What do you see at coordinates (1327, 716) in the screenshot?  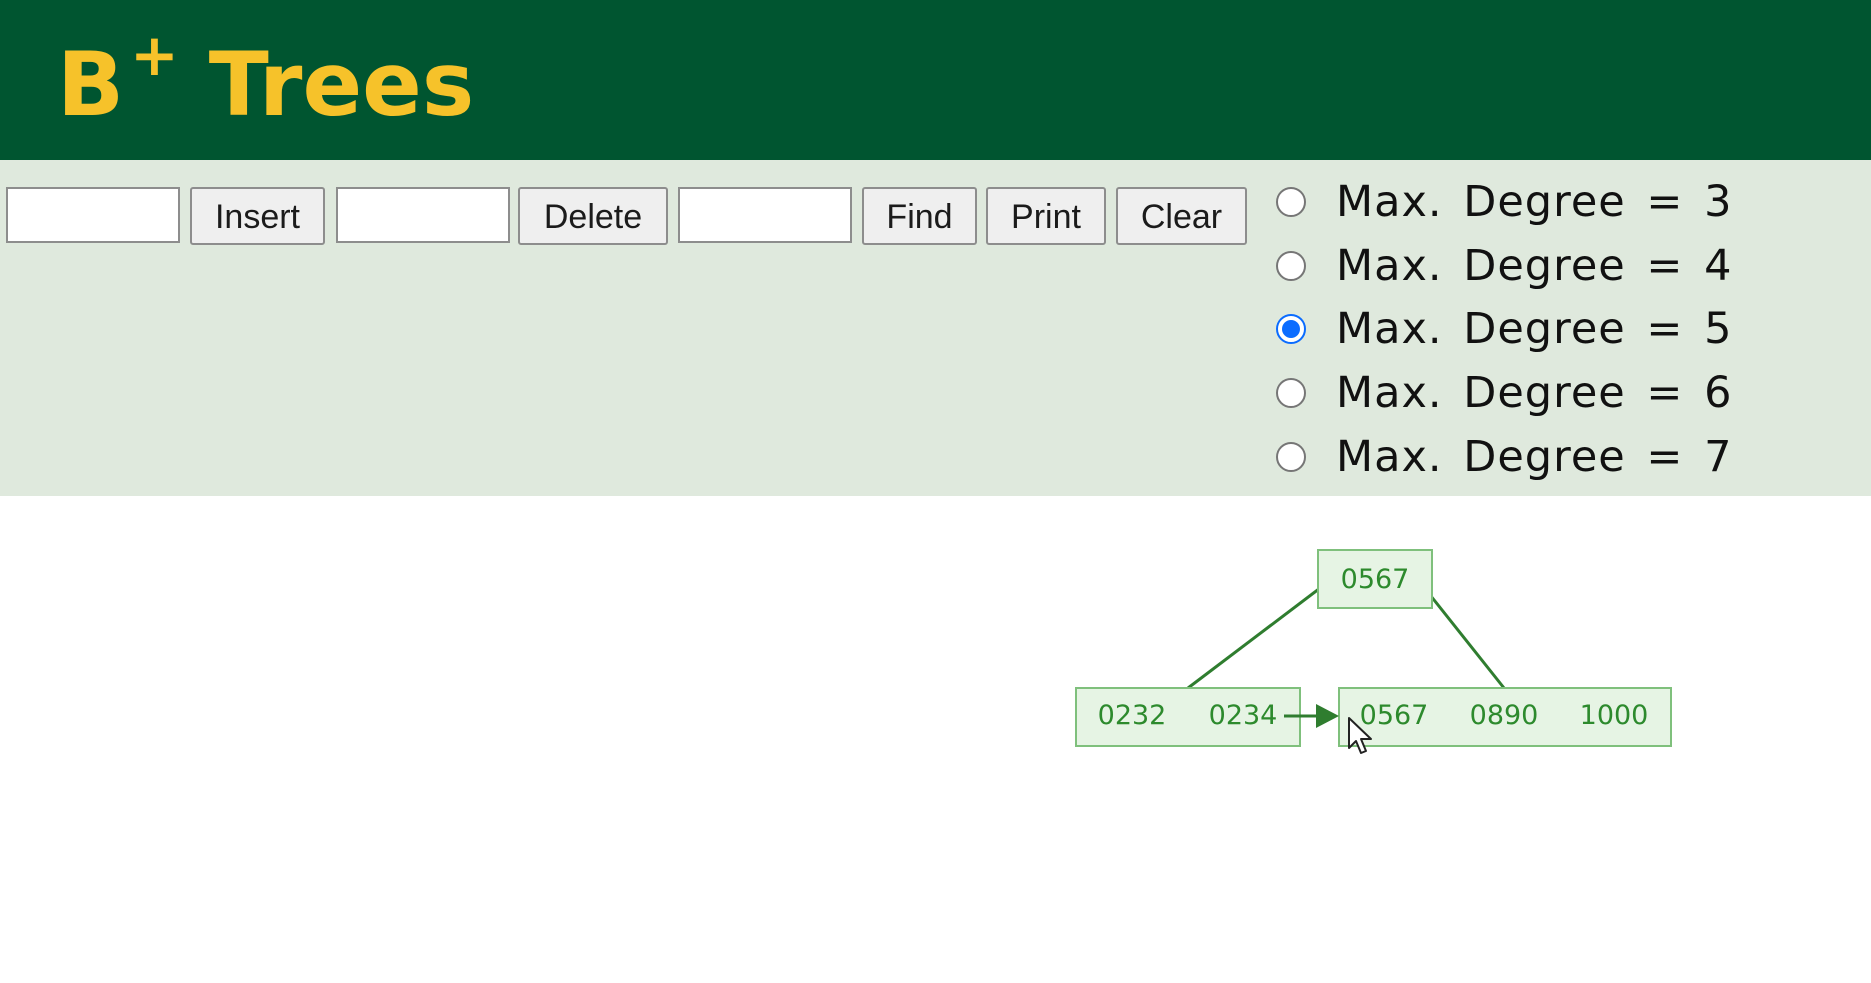 I see `leaf-link-arrow-icon` at bounding box center [1327, 716].